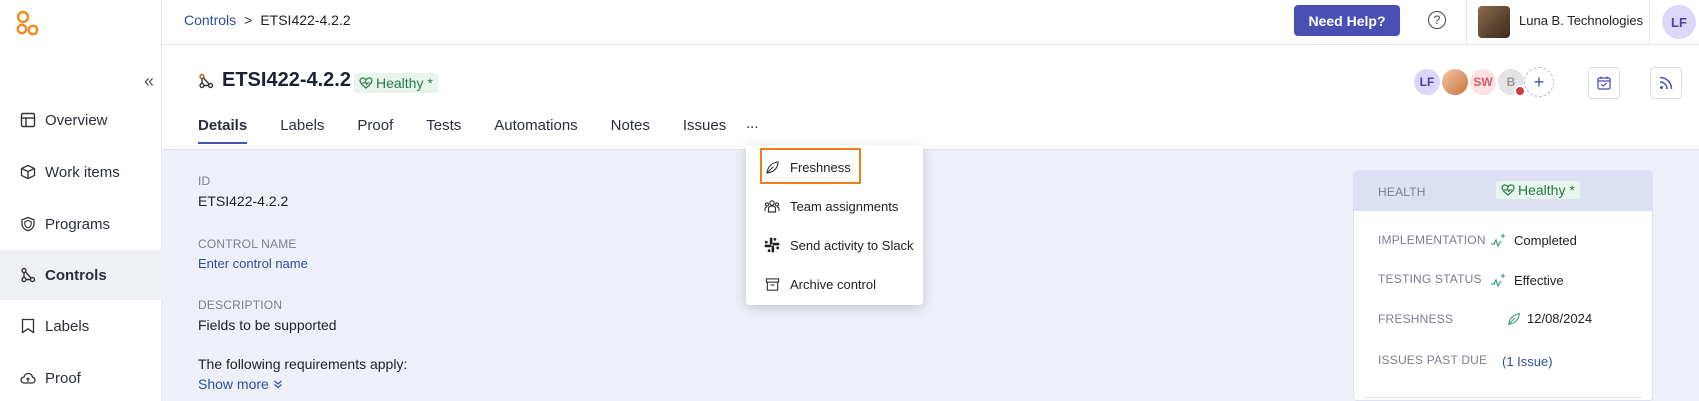  Describe the element at coordinates (772, 206) in the screenshot. I see `team-icon` at that location.